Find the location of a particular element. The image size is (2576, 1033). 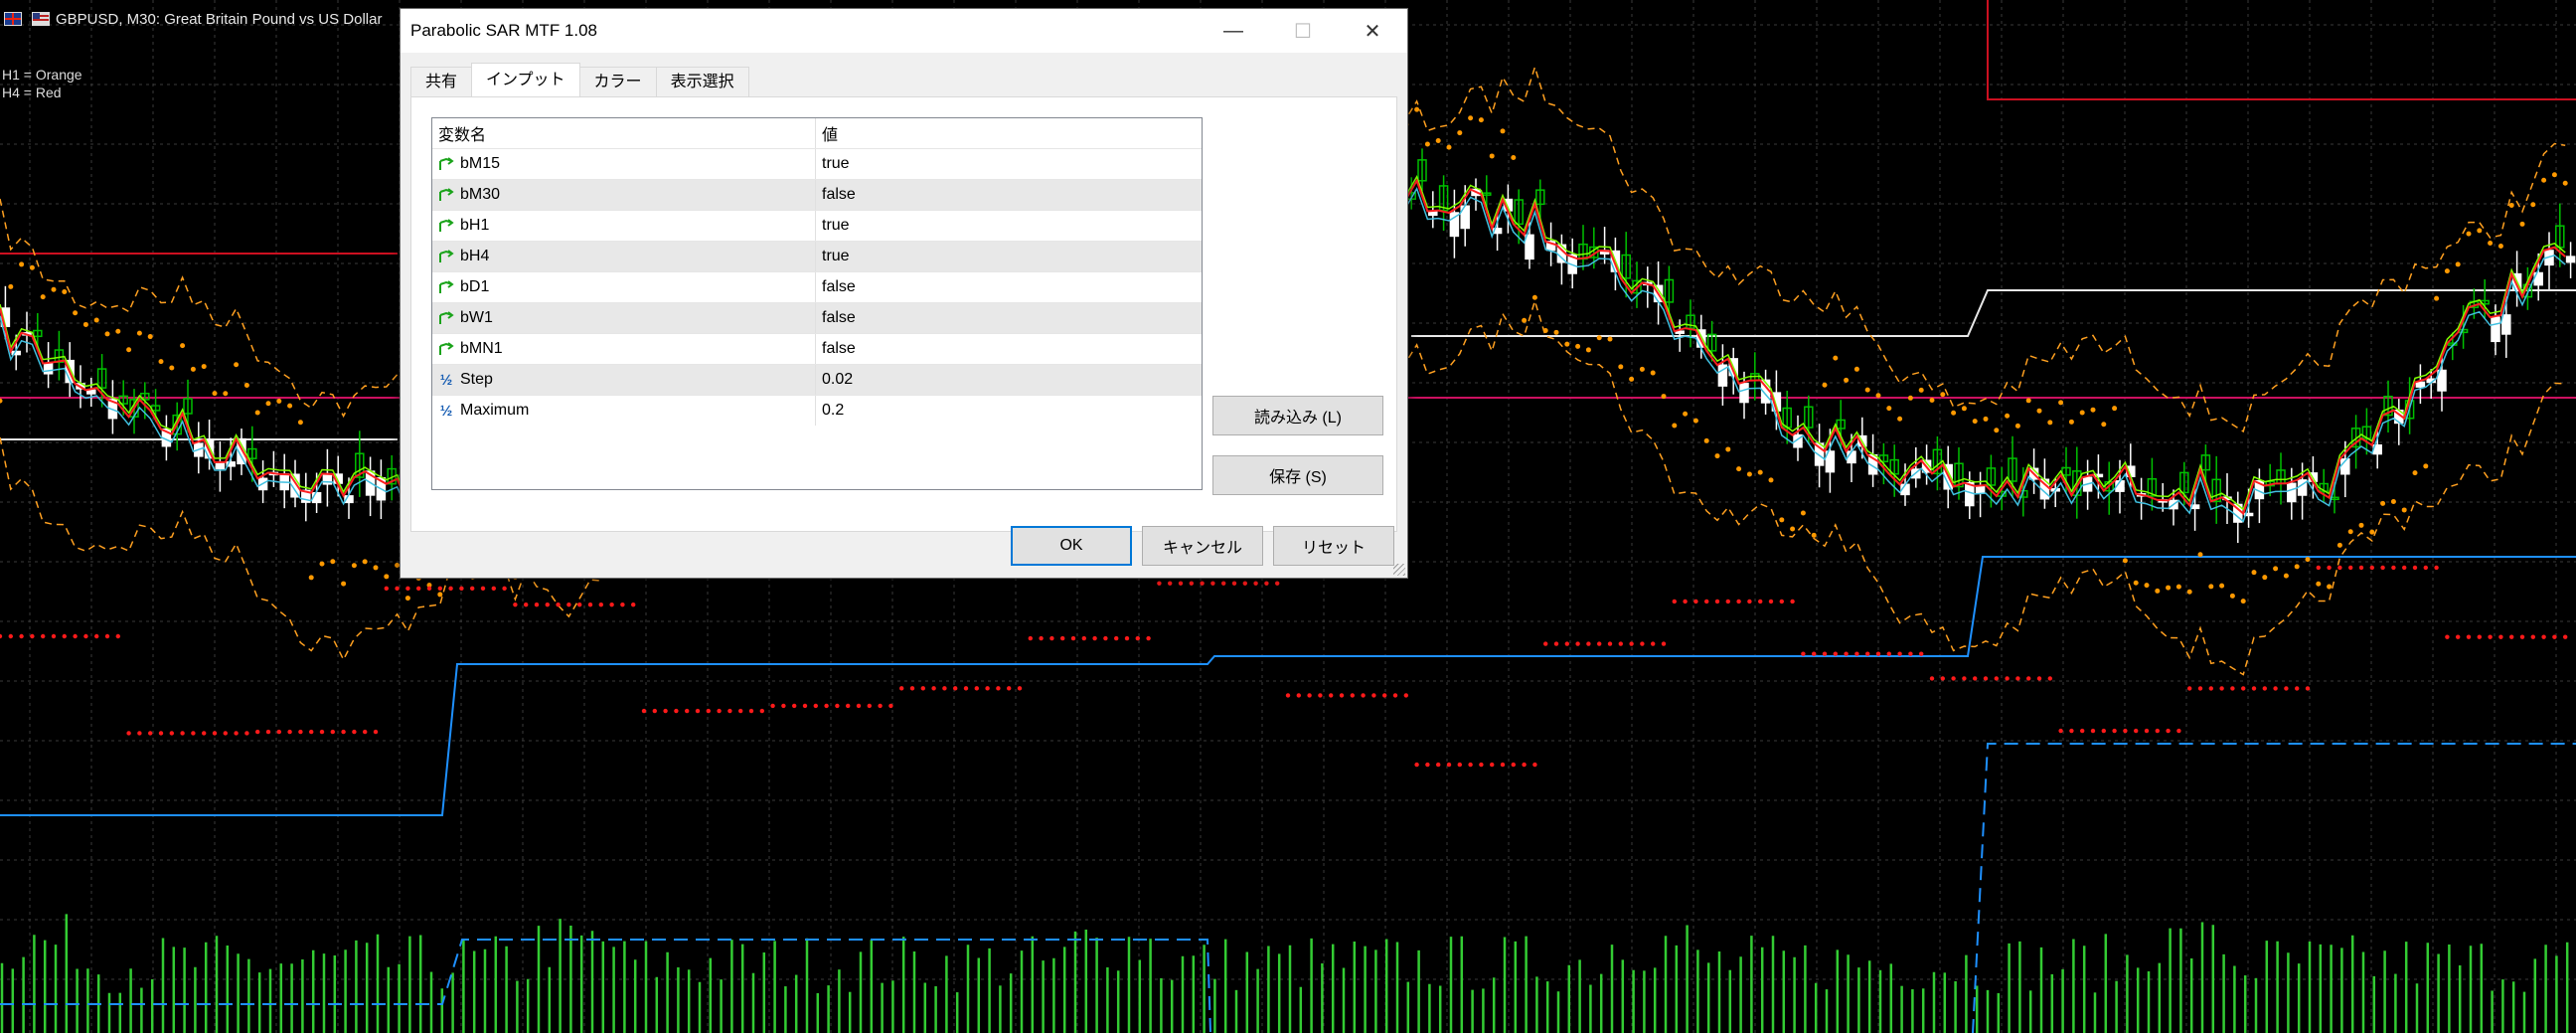

tab-common: 共有 is located at coordinates (441, 81).